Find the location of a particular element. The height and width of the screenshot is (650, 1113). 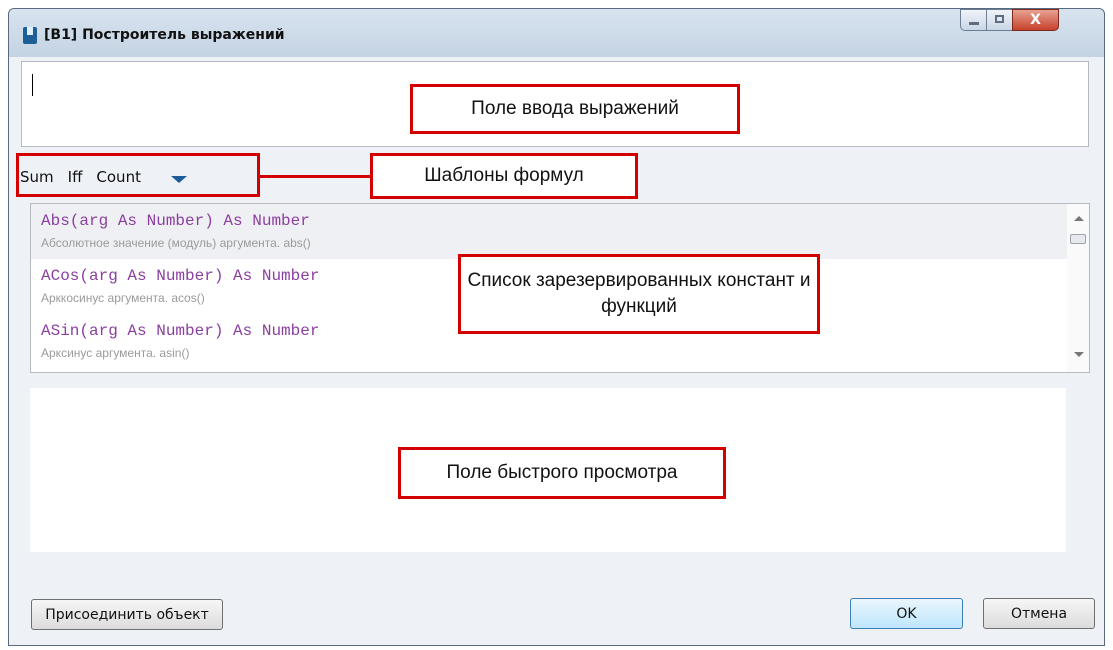

minimize-icon is located at coordinates (974, 23).